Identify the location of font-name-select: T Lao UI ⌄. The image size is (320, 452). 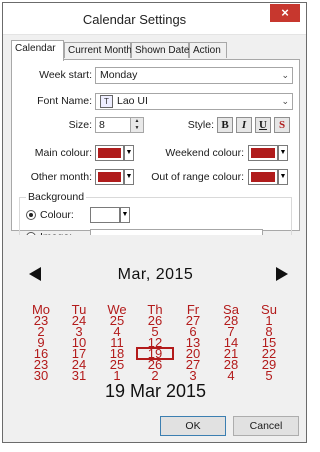
(194, 101).